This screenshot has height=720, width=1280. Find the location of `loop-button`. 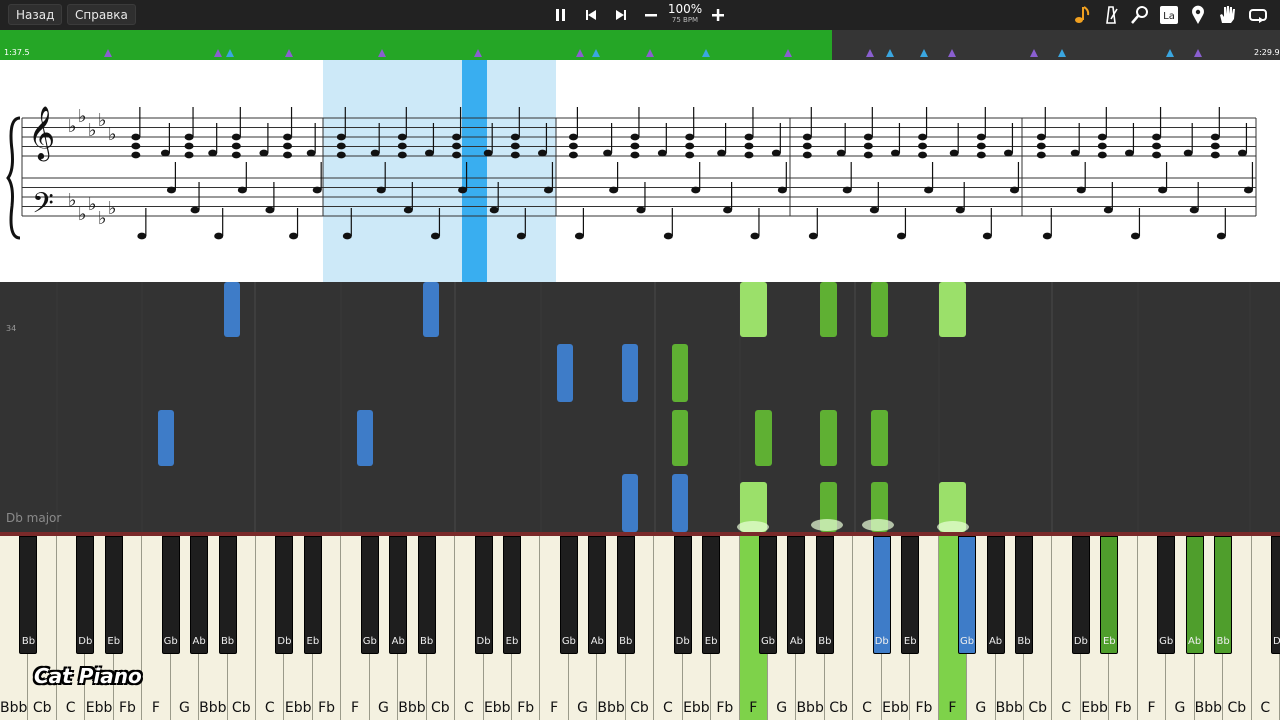

loop-button is located at coordinates (1258, 15).